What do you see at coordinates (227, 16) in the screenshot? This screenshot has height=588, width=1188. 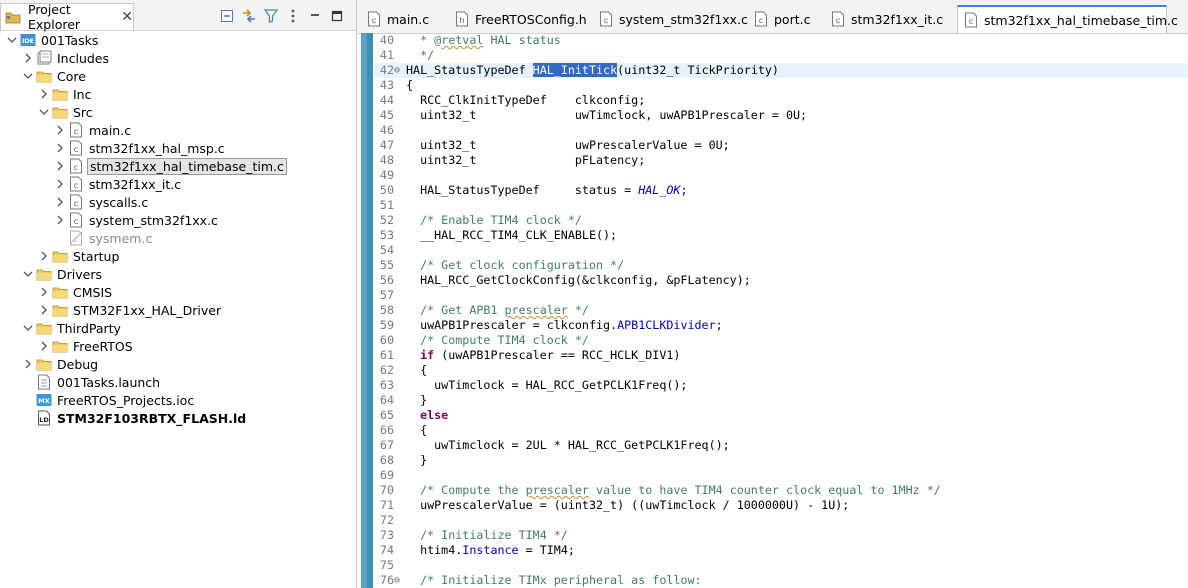 I see `collapse-all-icon` at bounding box center [227, 16].